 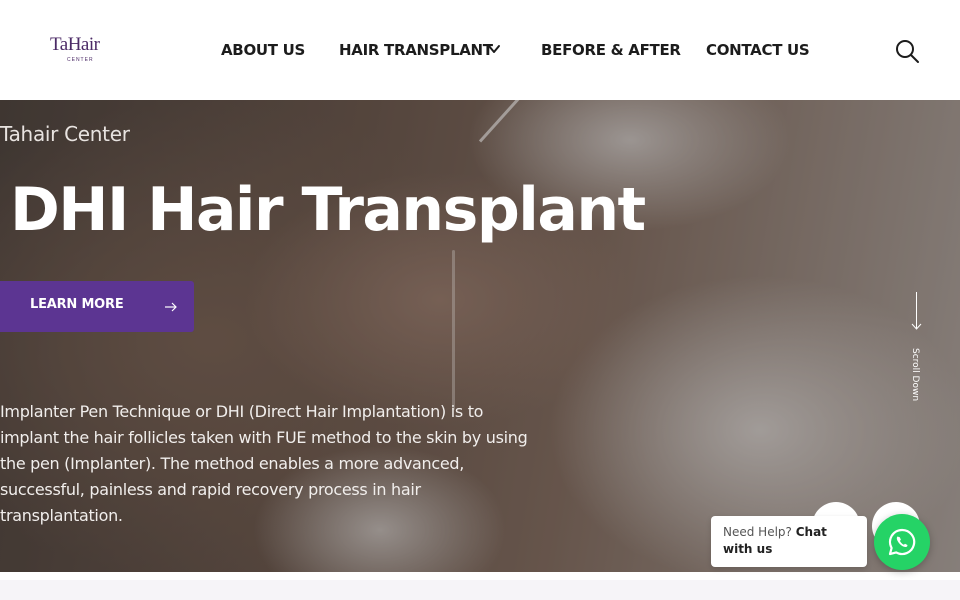 I want to click on next-section-strip, so click(x=480, y=590).